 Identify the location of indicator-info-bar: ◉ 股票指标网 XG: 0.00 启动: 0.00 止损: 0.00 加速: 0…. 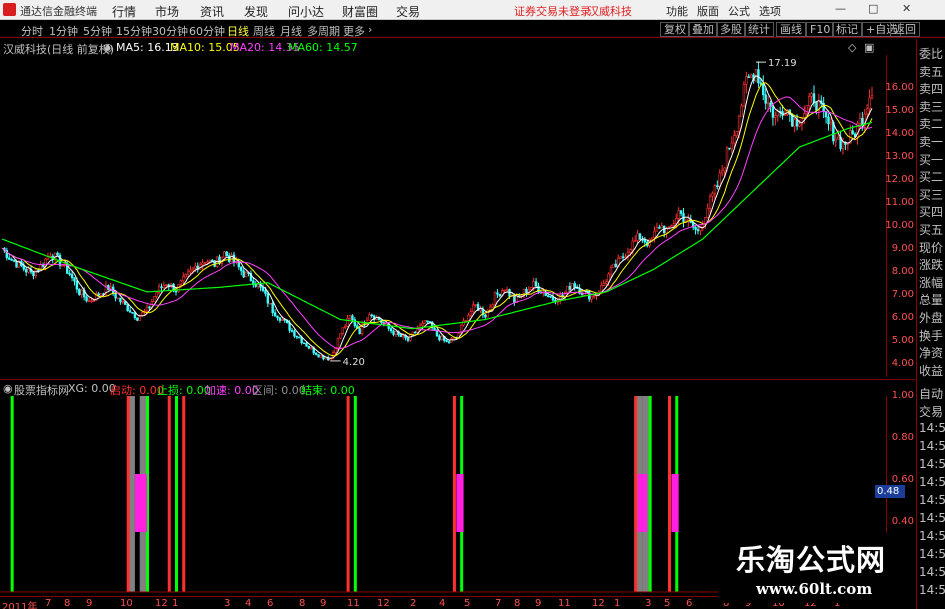
(457, 388).